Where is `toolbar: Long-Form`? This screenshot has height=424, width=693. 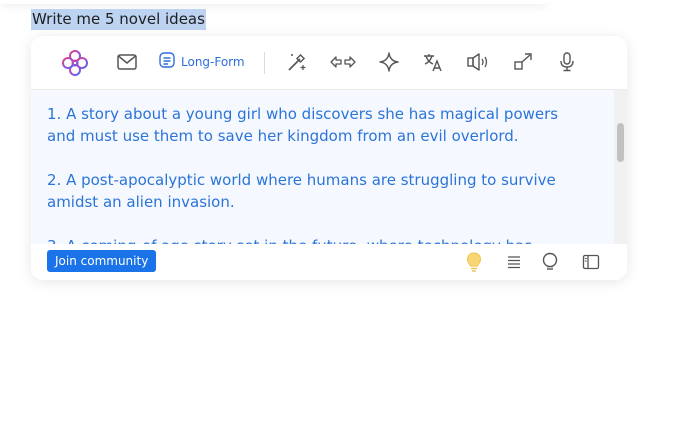 toolbar: Long-Form is located at coordinates (329, 63).